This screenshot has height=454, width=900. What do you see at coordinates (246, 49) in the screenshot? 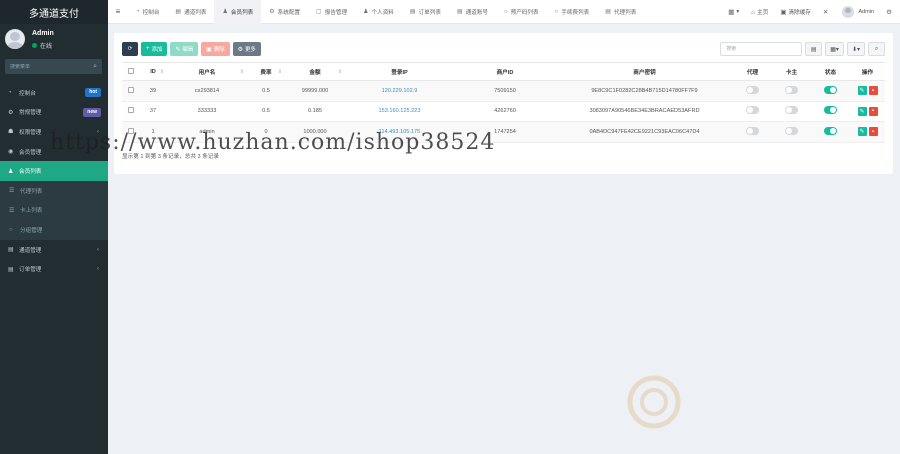
I see `more-button: ⚙ 更多` at bounding box center [246, 49].